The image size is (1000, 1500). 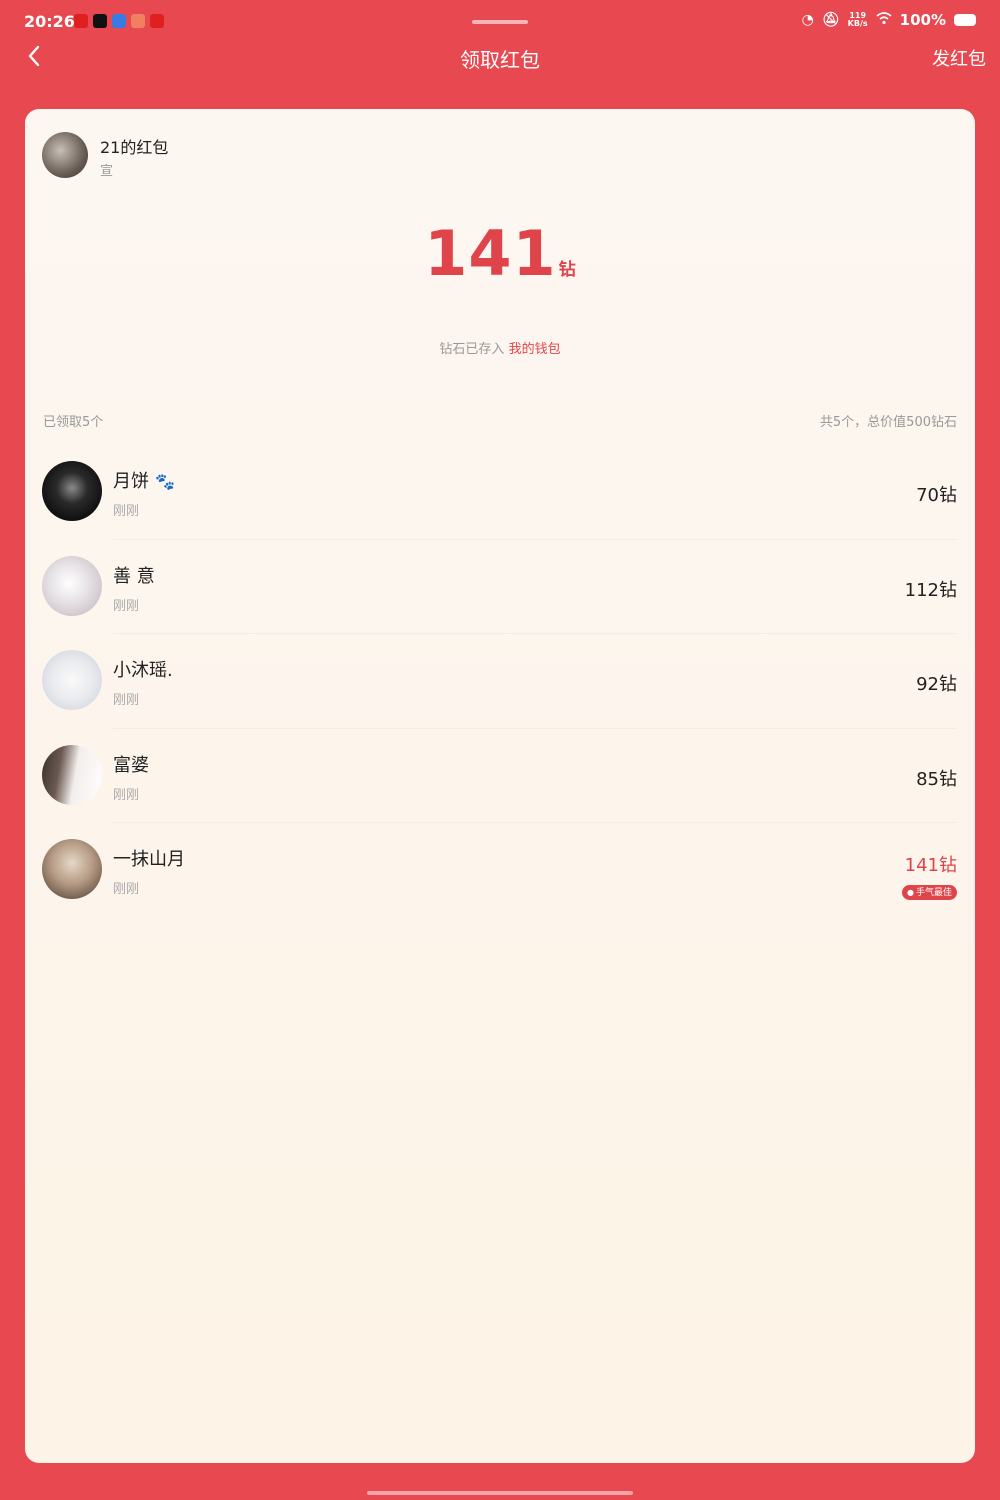 What do you see at coordinates (807, 20) in the screenshot?
I see `speedometer-icon: ◔` at bounding box center [807, 20].